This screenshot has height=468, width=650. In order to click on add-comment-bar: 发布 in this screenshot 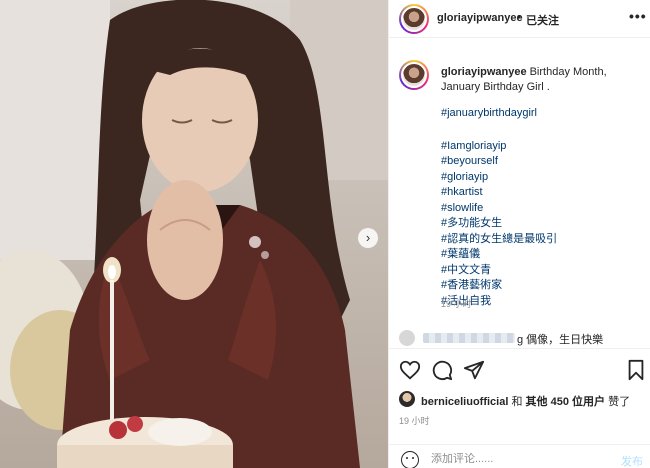, I will do `click(519, 456)`.